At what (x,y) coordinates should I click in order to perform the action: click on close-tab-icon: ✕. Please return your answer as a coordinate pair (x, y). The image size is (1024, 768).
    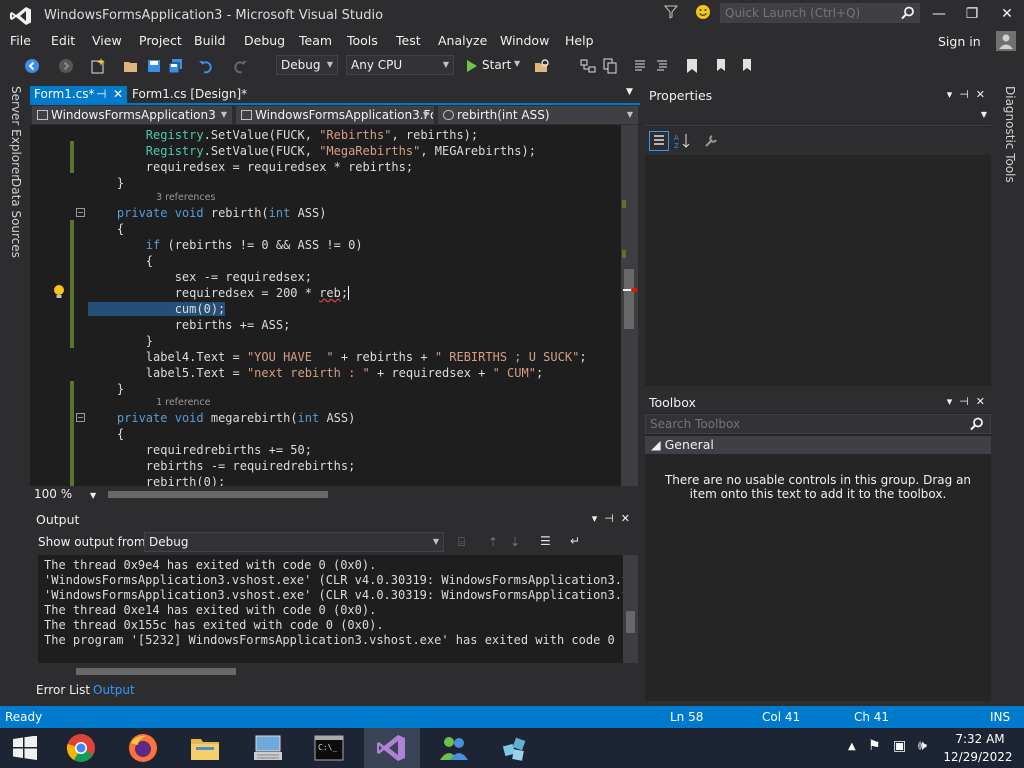
    Looking at the image, I should click on (118, 94).